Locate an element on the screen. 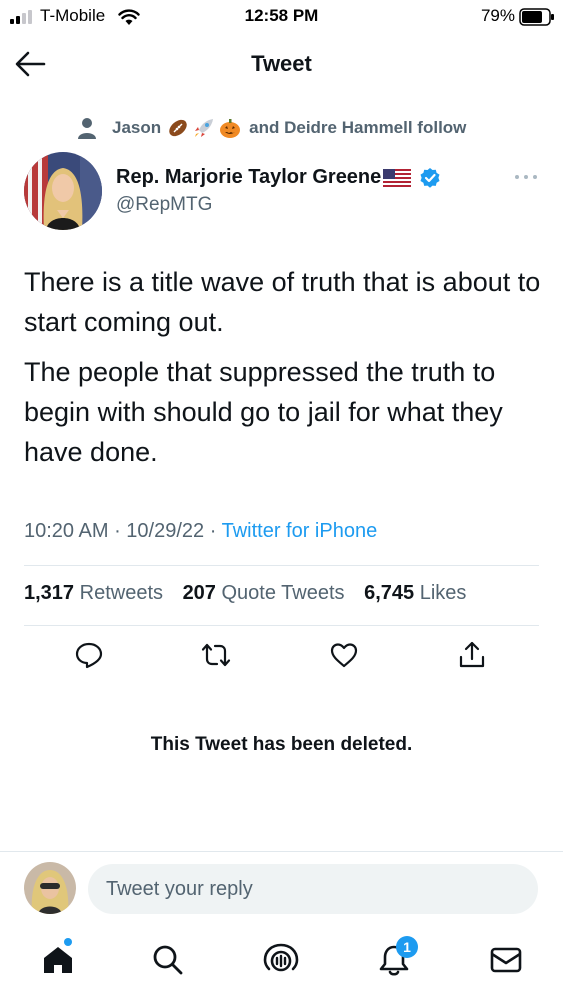 The image size is (563, 1000). author-name-row: Rep. Marjorie Taylor Greene is located at coordinates (278, 177).